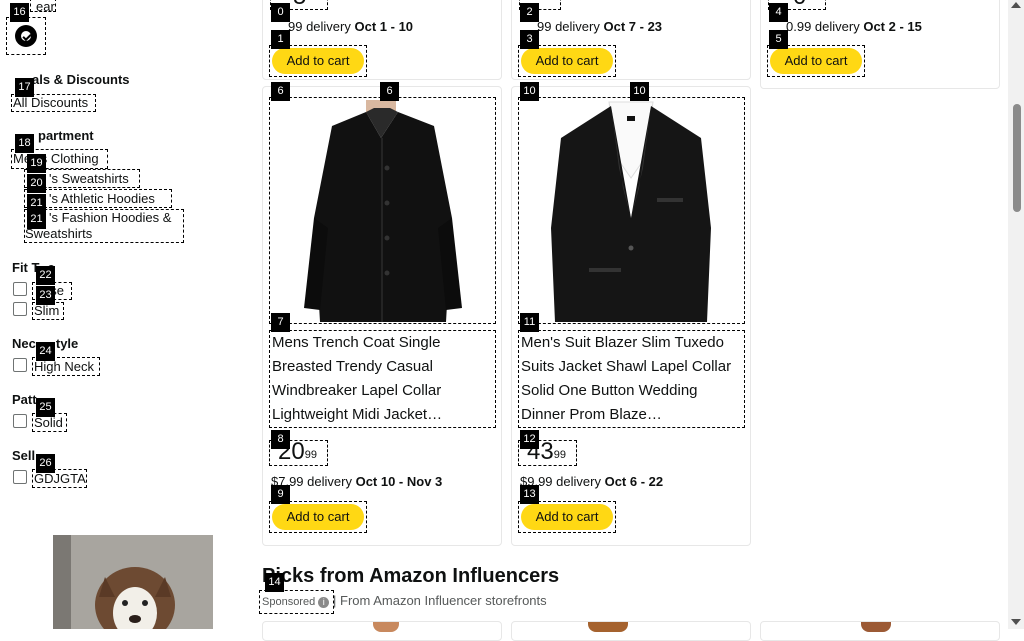  I want to click on suit-blazer-image, so click(631, 210).